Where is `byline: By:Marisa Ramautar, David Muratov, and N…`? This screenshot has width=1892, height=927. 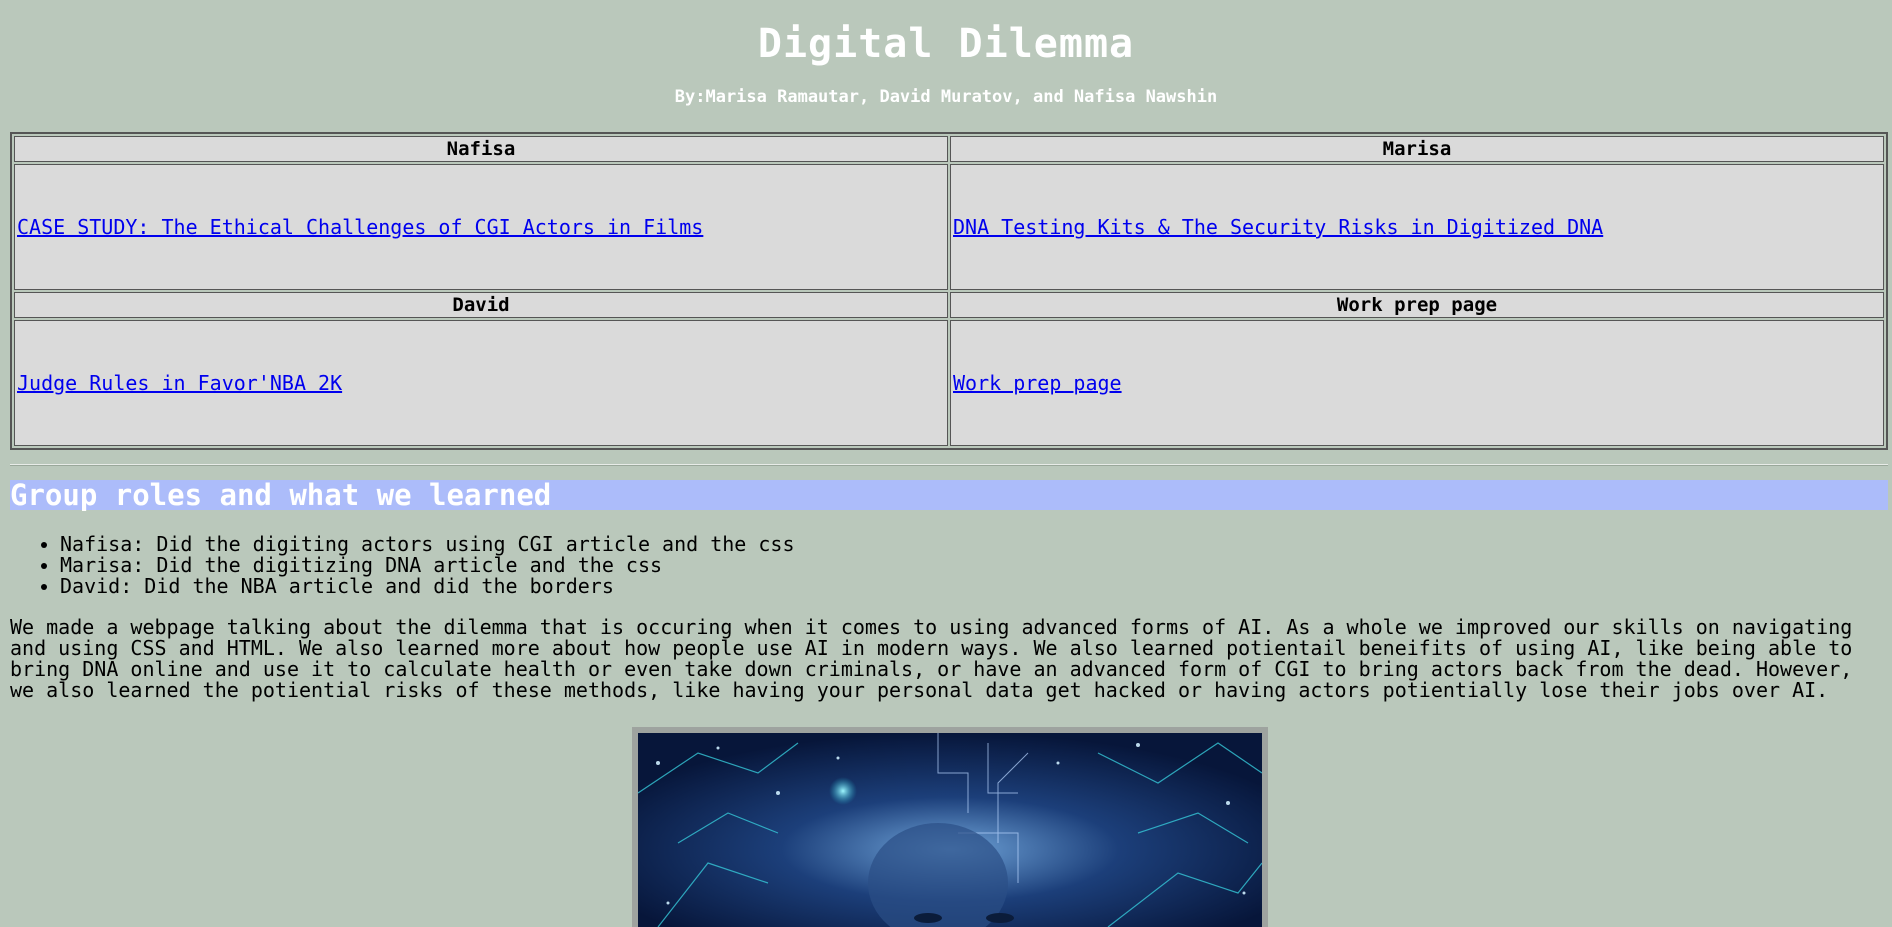
byline: By:Marisa Ramautar, David Muratov, and N… is located at coordinates (946, 97).